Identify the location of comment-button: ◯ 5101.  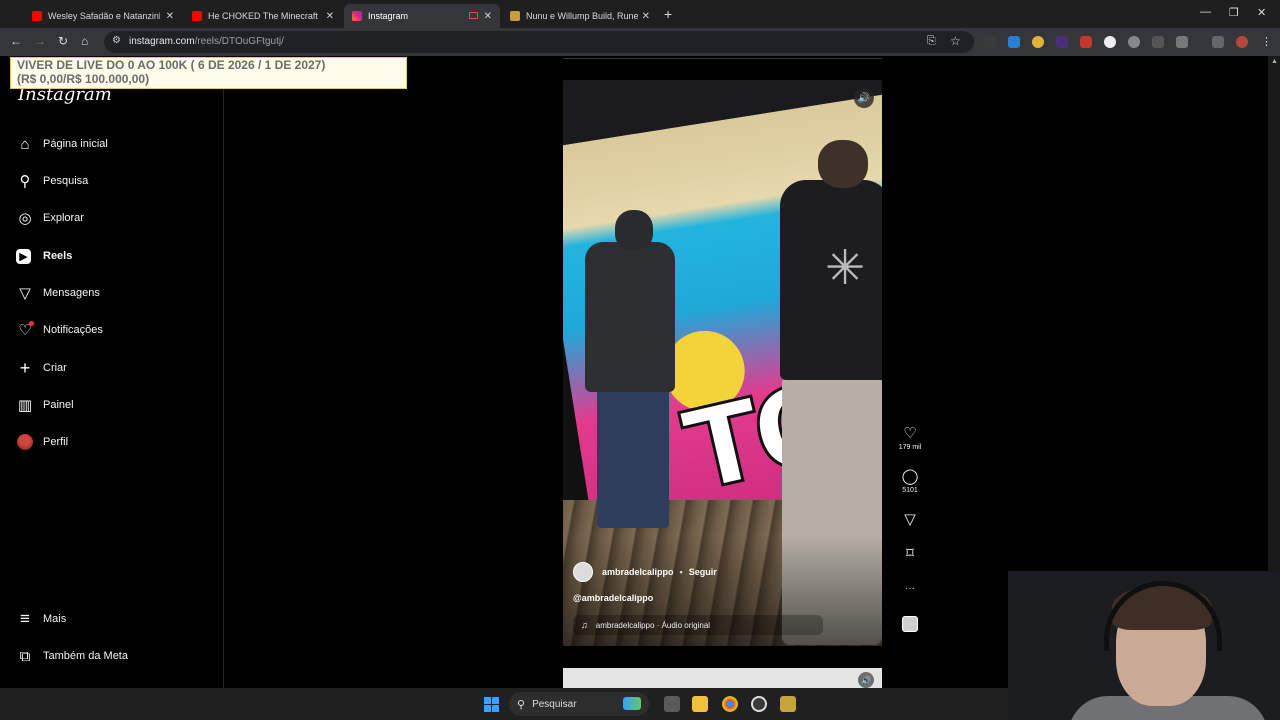
(910, 482).